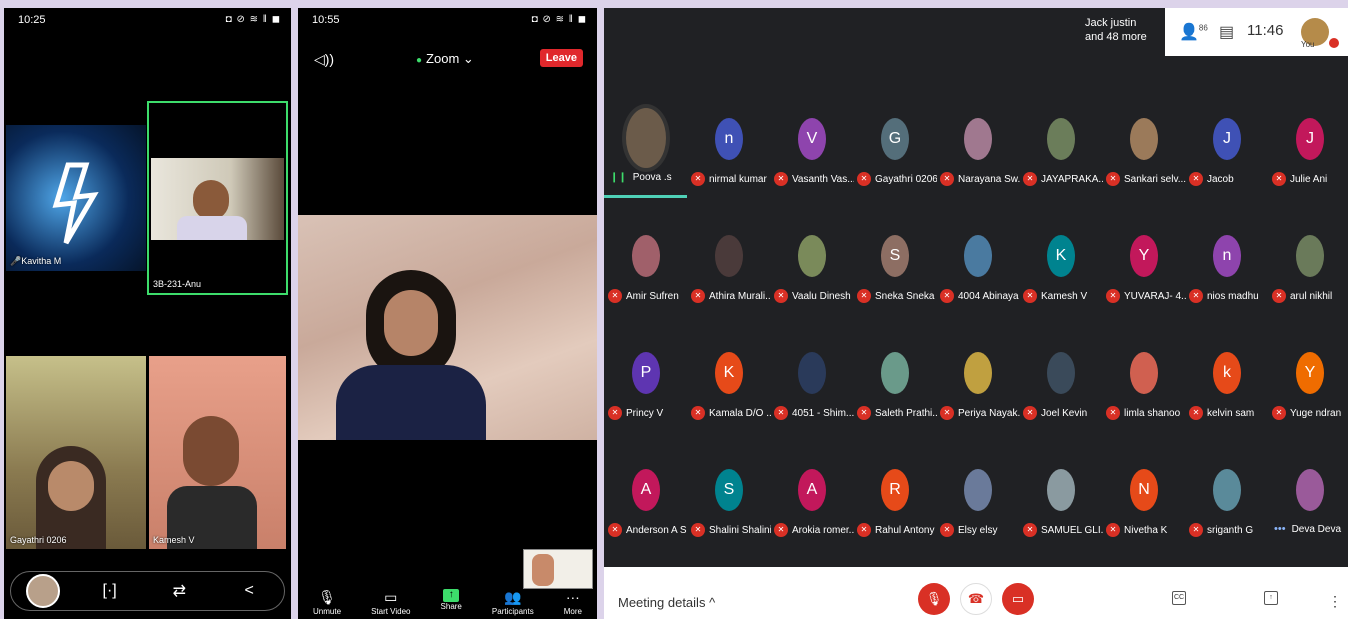  Describe the element at coordinates (36, 261) in the screenshot. I see `tile-label: 🎤Kavitha M` at that location.